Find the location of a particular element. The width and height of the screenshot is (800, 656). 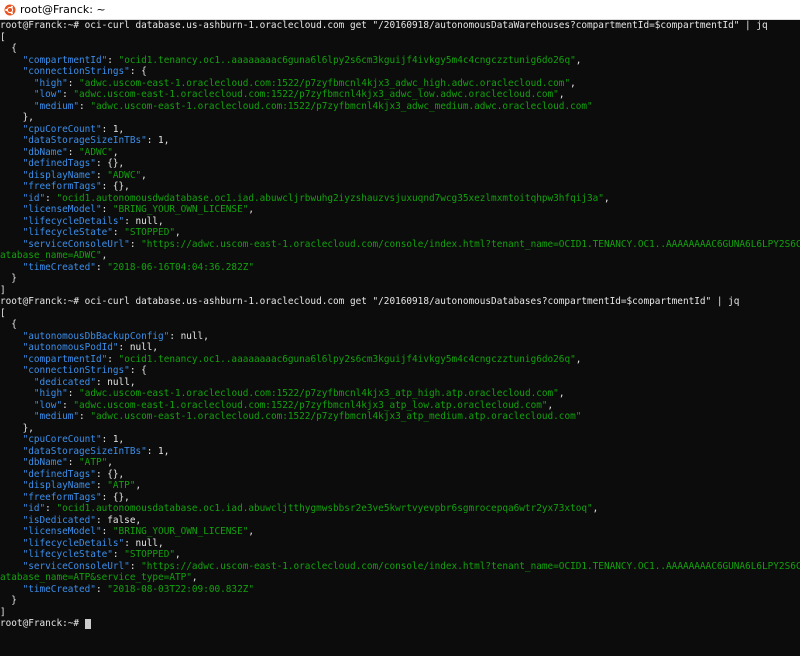

terminal-line: atabase_name=ADWC", is located at coordinates (400, 256).